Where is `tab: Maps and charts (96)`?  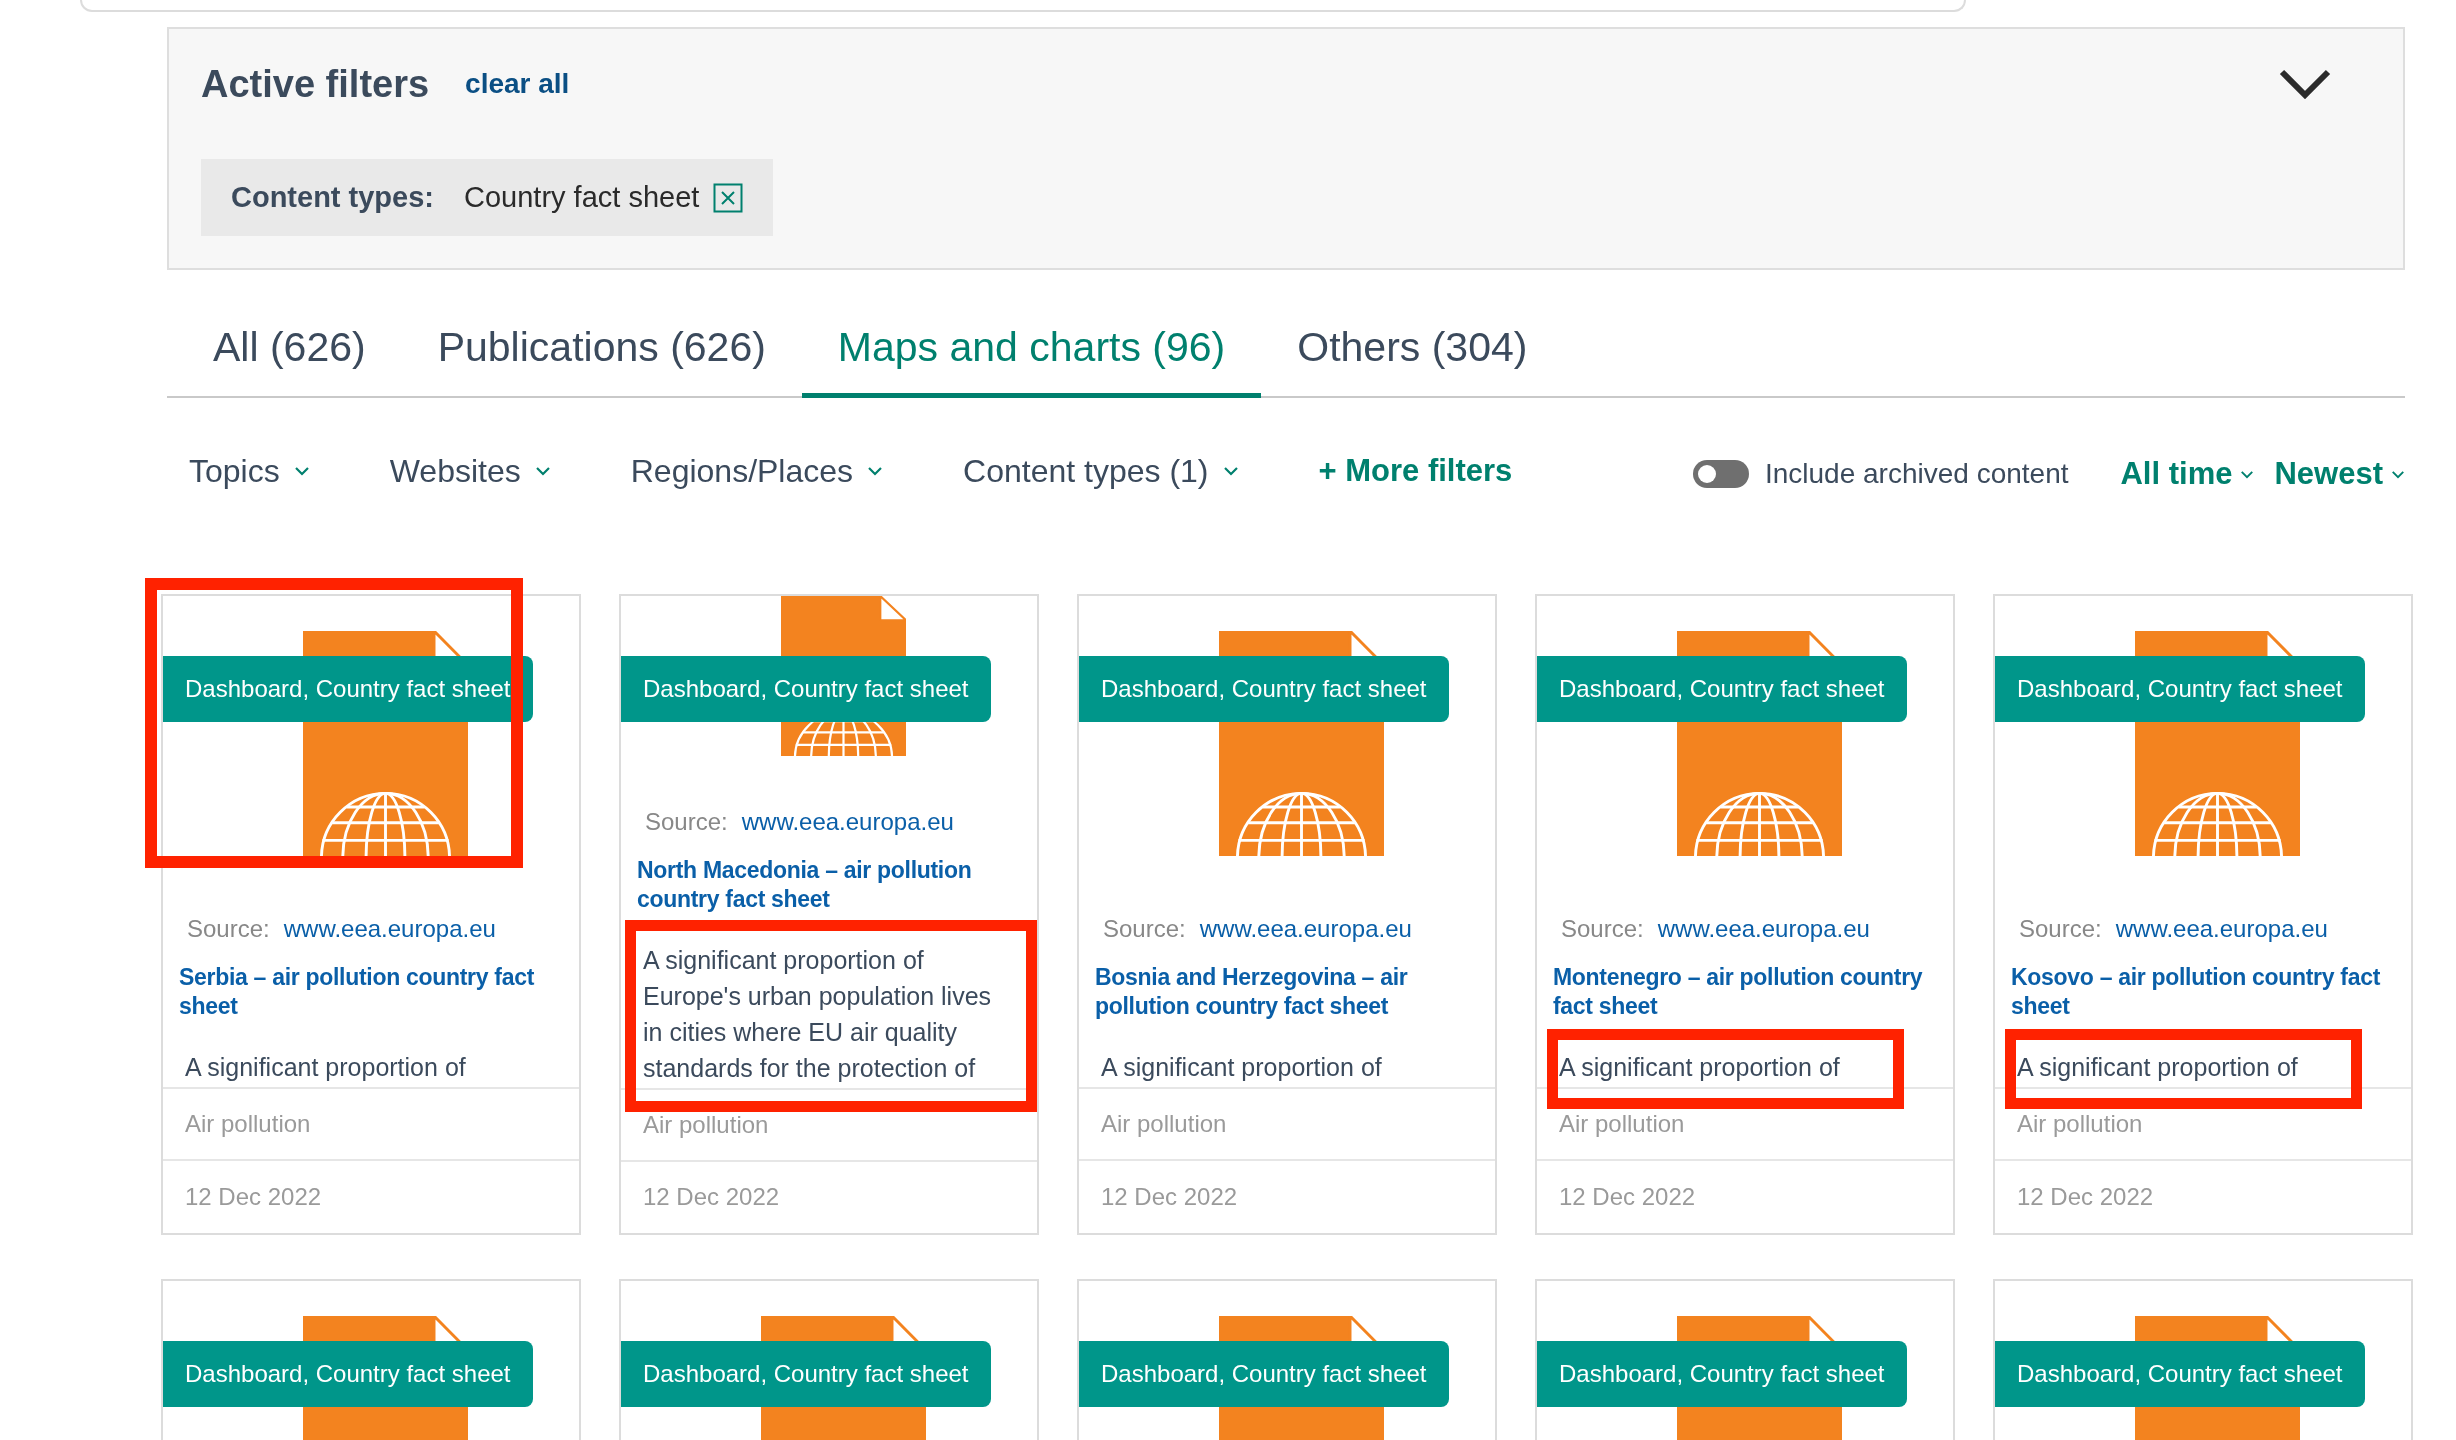 tab: Maps and charts (96) is located at coordinates (1031, 352).